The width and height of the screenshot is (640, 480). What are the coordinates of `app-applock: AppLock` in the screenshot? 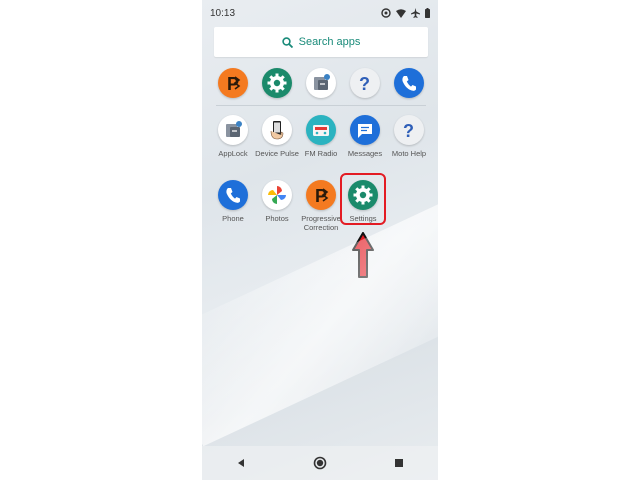 It's located at (233, 136).